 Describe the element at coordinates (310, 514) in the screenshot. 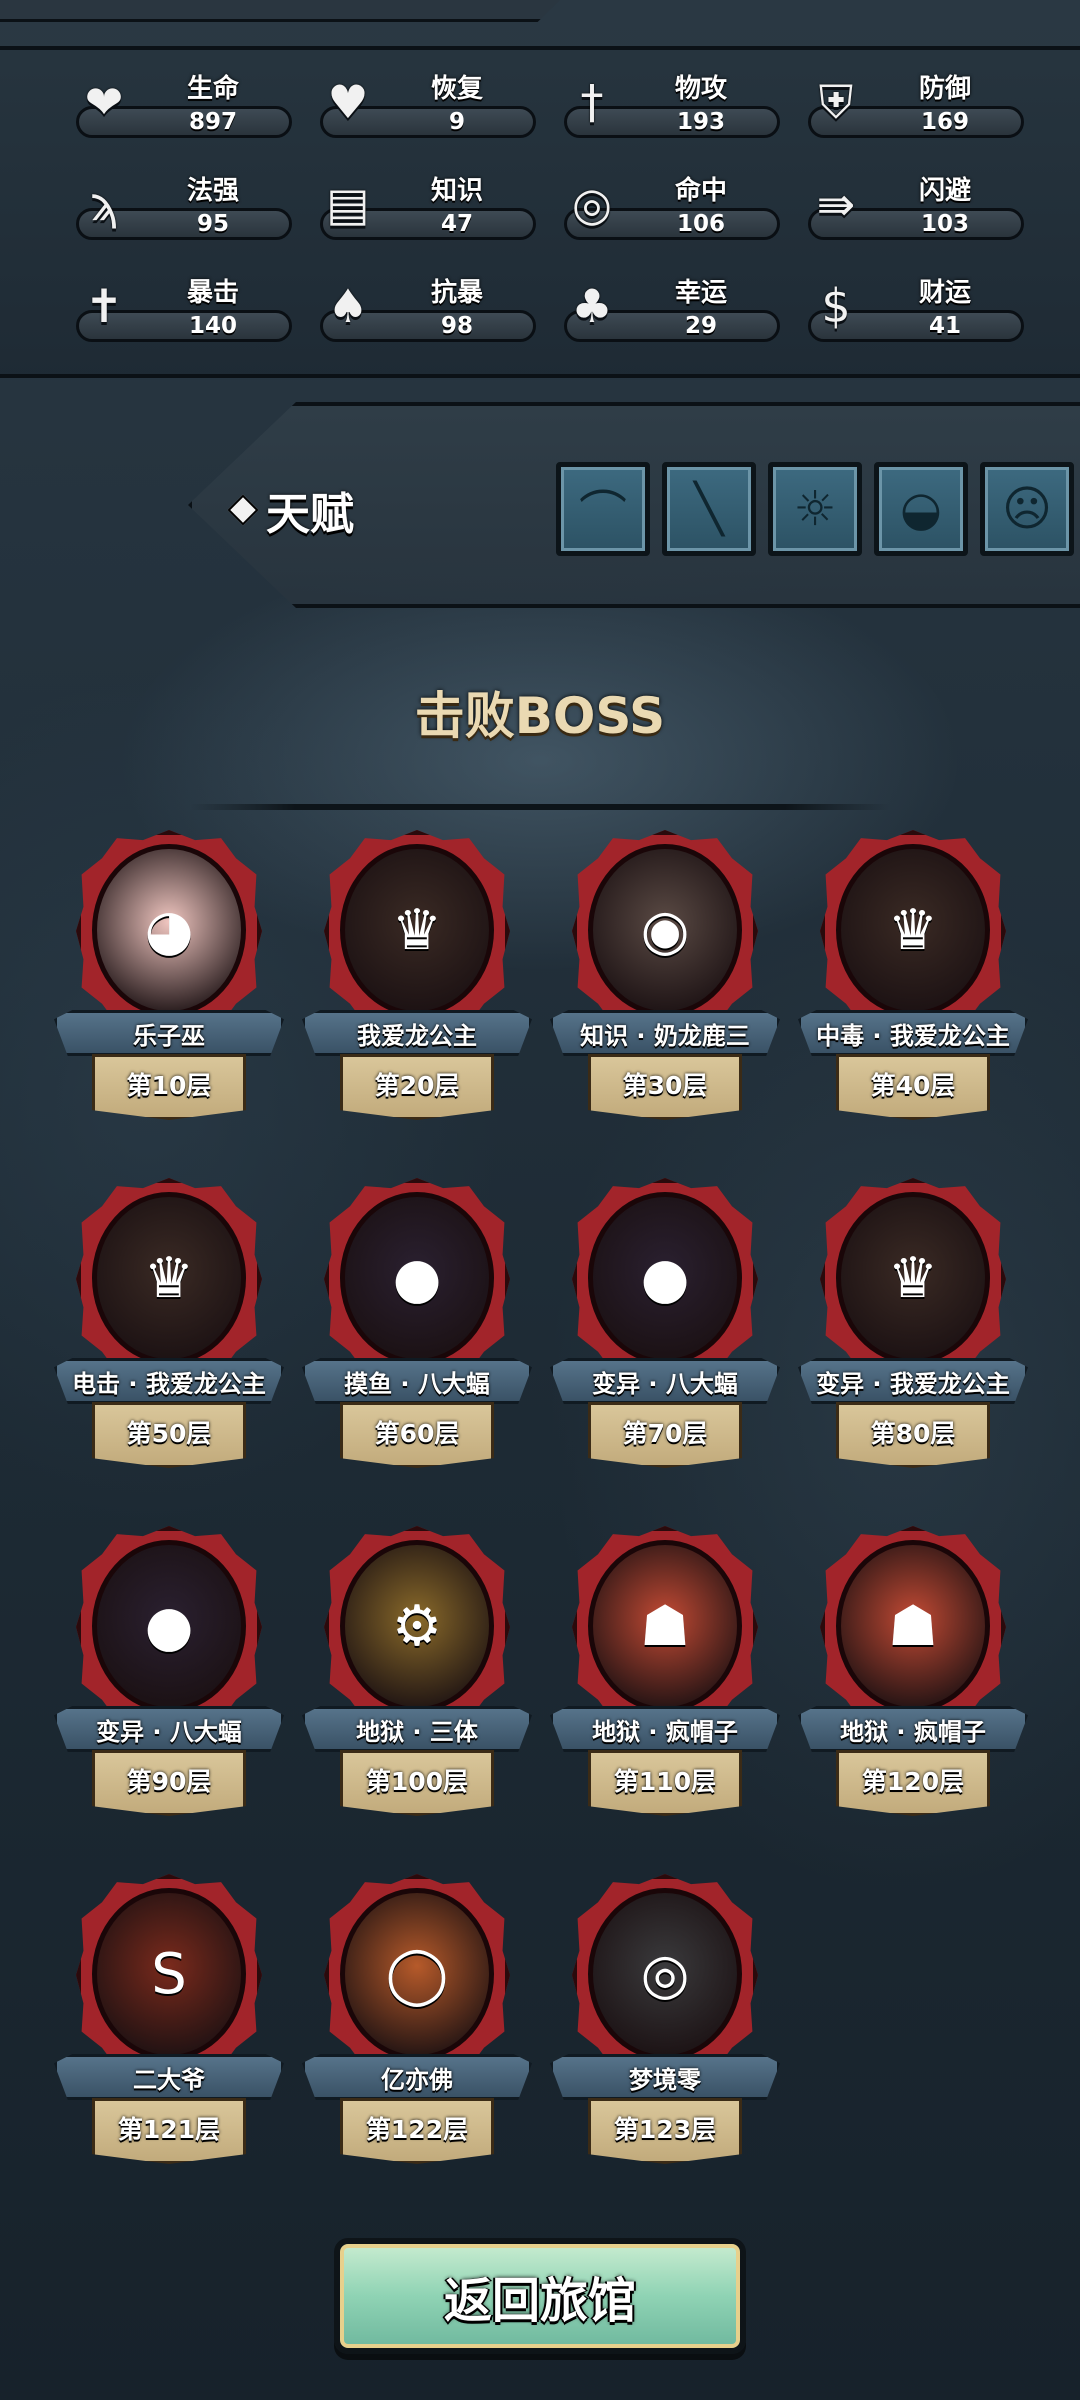

I see `talent-title: 天赋` at that location.